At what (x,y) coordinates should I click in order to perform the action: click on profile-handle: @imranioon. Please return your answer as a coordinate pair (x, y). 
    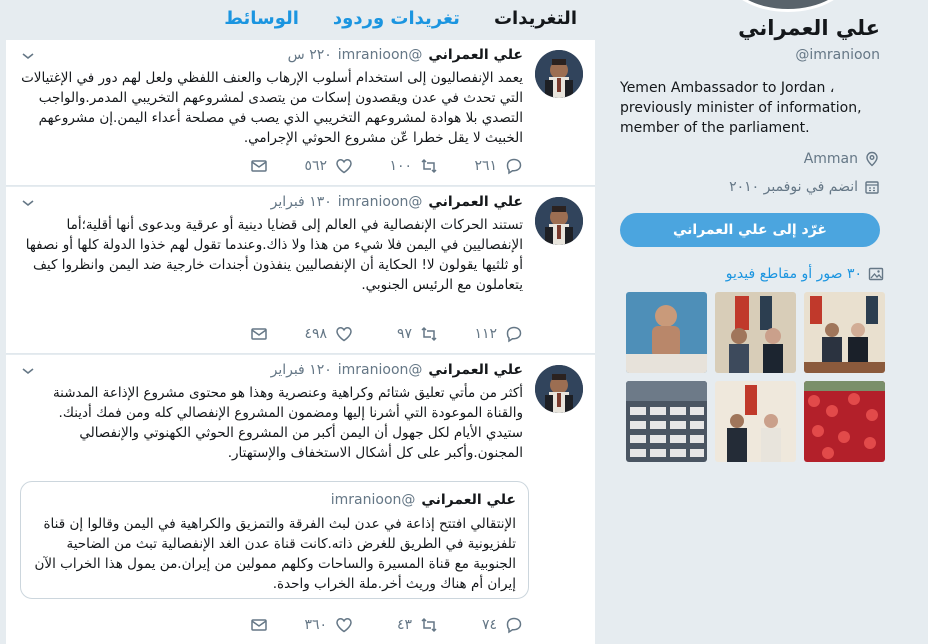
    Looking at the image, I should click on (837, 55).